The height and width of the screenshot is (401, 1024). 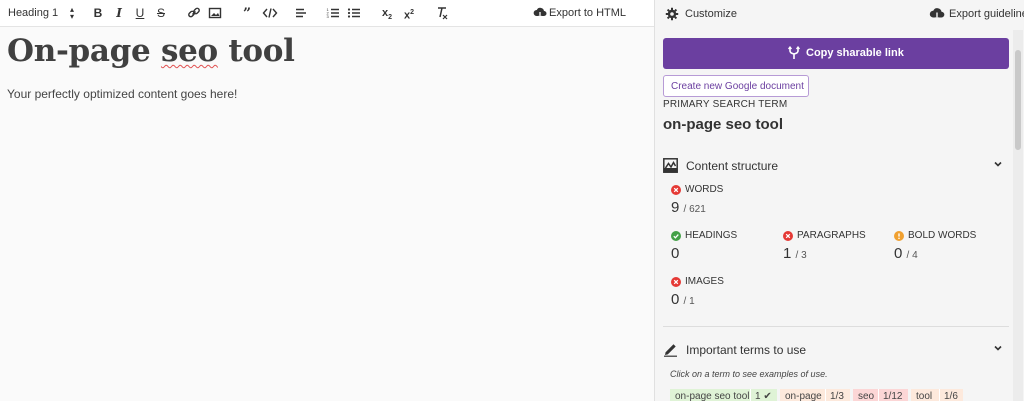 I want to click on term-name: on-page, so click(x=802, y=395).